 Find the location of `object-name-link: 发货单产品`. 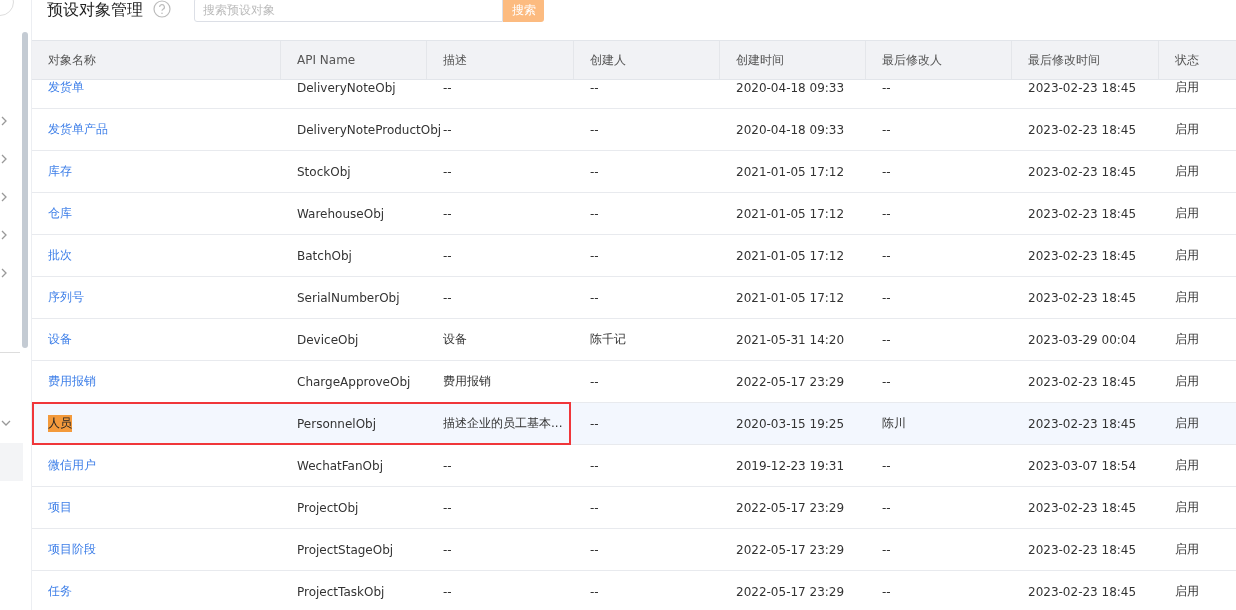

object-name-link: 发货单产品 is located at coordinates (78, 129).